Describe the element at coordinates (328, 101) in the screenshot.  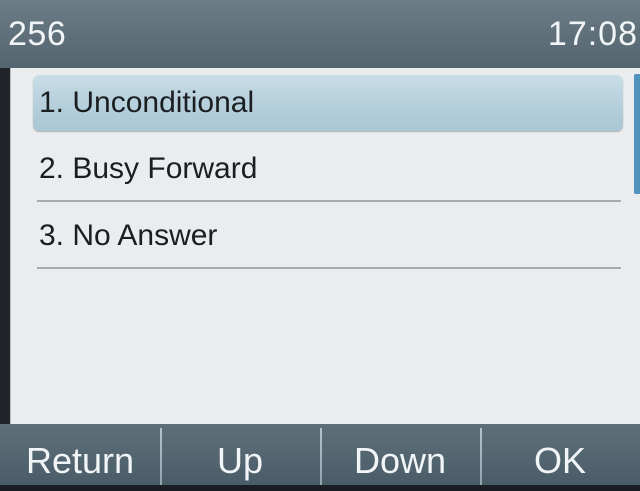
I see `menu-item-unconditional: 1. Unconditional` at that location.